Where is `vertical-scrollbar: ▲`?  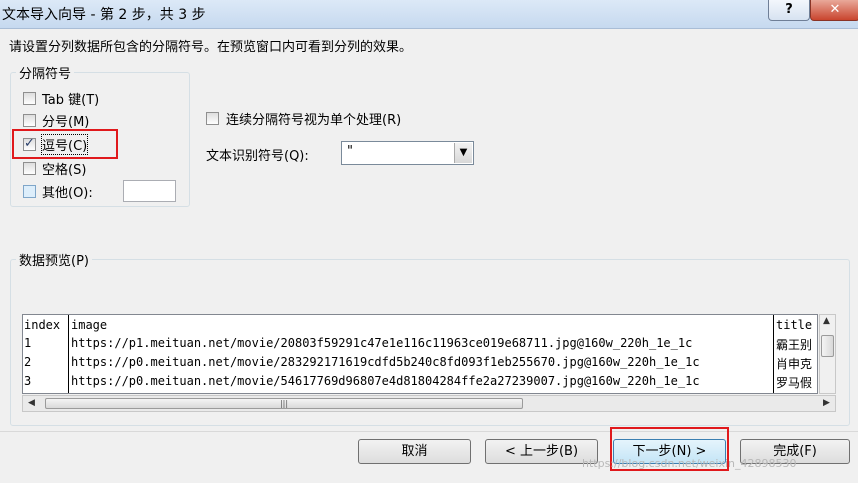
vertical-scrollbar: ▲ is located at coordinates (827, 354).